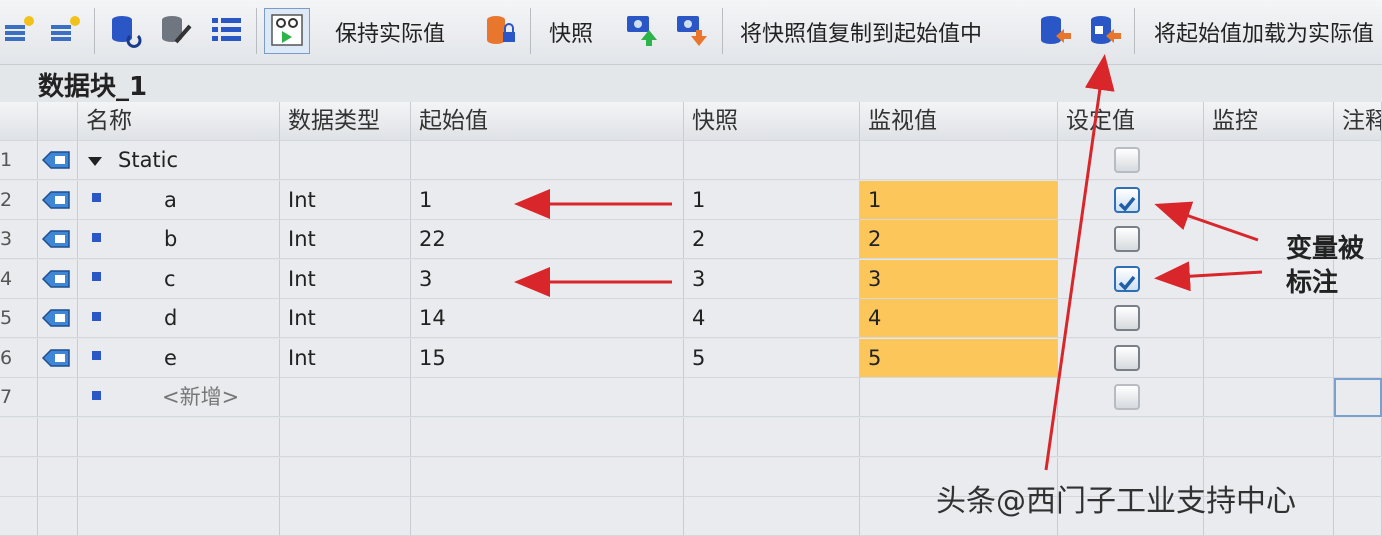 The width and height of the screenshot is (1382, 536). Describe the element at coordinates (1079, 262) in the screenshot. I see `arrow-to-toolbar-button` at that location.